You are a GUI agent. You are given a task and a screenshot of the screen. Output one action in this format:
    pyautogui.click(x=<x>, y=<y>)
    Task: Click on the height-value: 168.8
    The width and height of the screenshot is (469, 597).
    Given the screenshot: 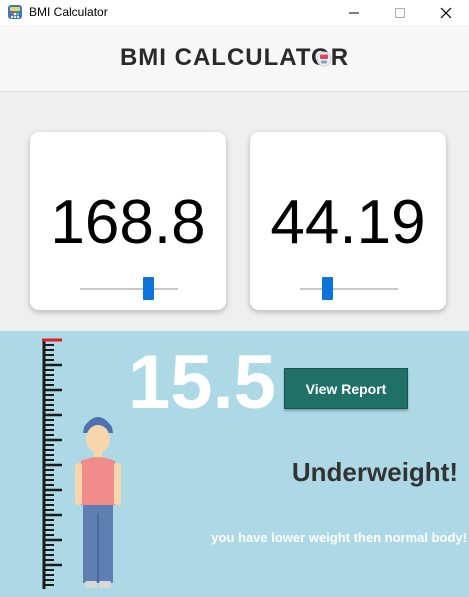 What is the action you would take?
    pyautogui.click(x=128, y=222)
    